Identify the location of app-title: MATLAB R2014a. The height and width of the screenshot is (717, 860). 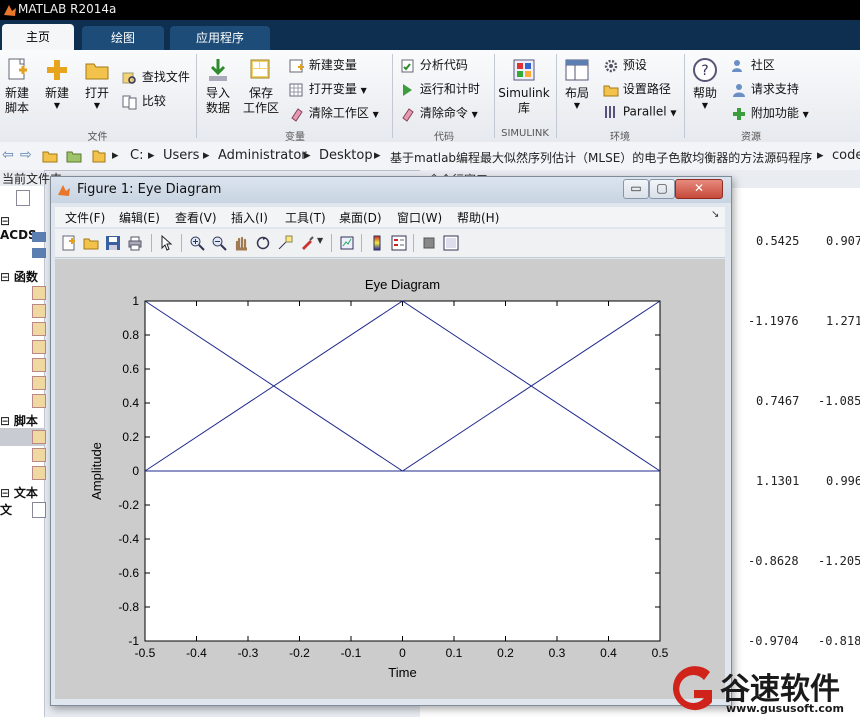
(67, 9).